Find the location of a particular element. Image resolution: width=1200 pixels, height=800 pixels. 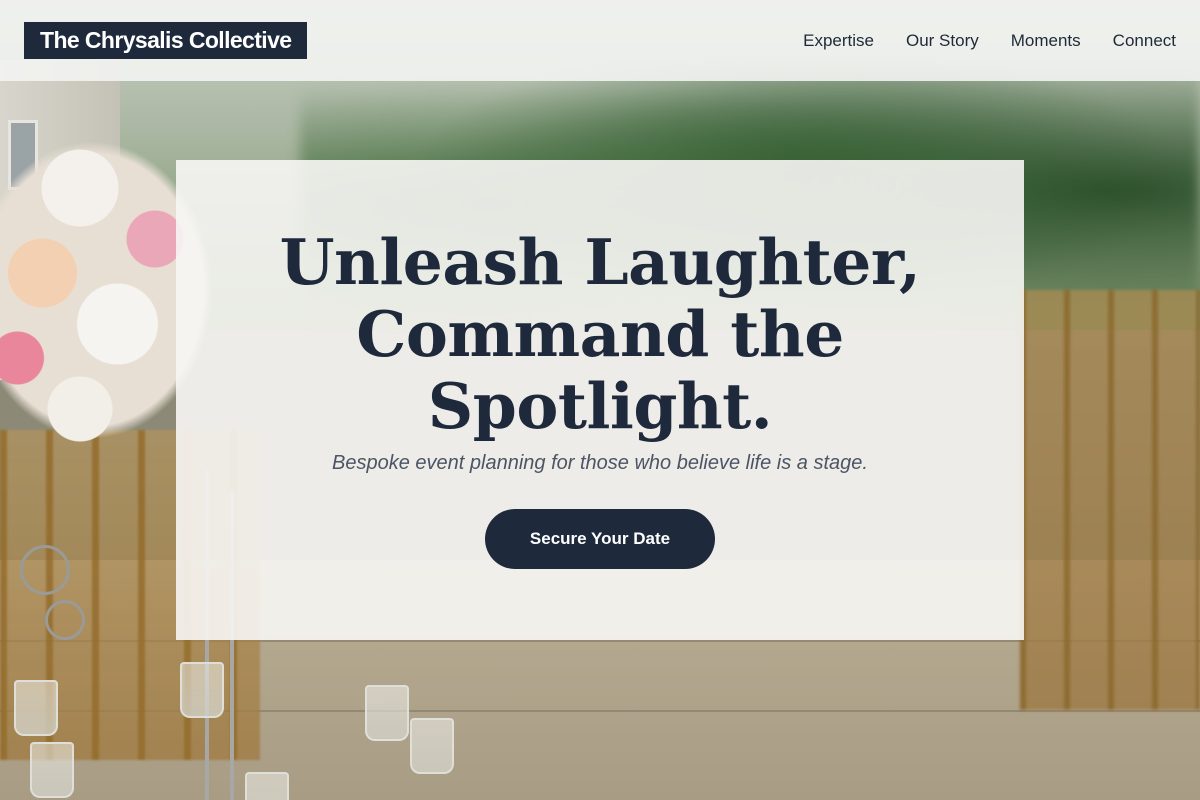

hero-headline-line: Command the is located at coordinates (600, 334).